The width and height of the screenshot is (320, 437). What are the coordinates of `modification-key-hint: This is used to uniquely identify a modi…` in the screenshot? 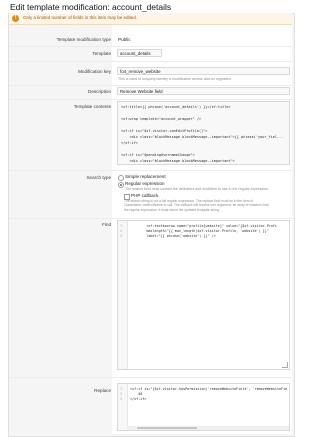 It's located at (175, 79).